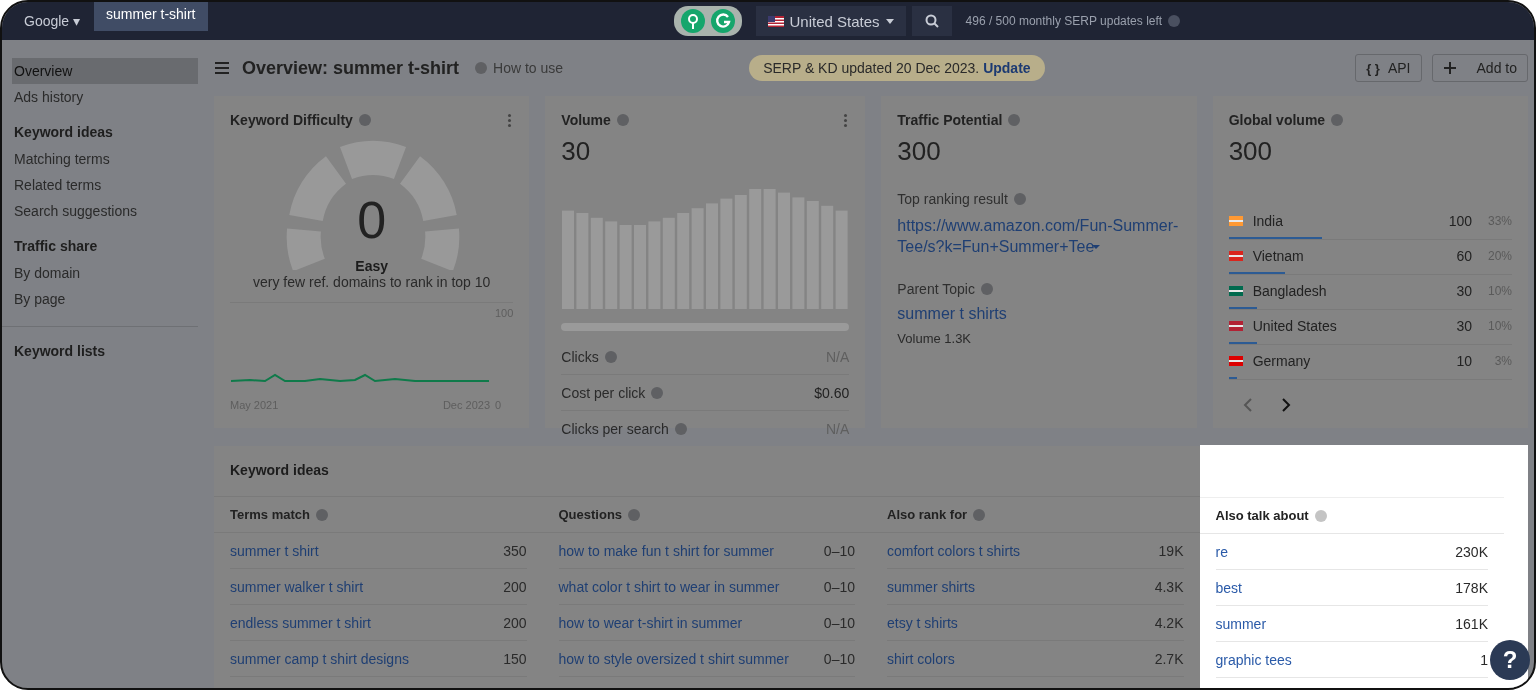 This screenshot has width=1536, height=690. I want to click on card-title: Global volume, so click(1277, 120).